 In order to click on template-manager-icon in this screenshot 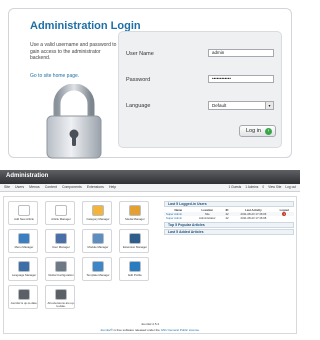, I will do `click(98, 266)`.